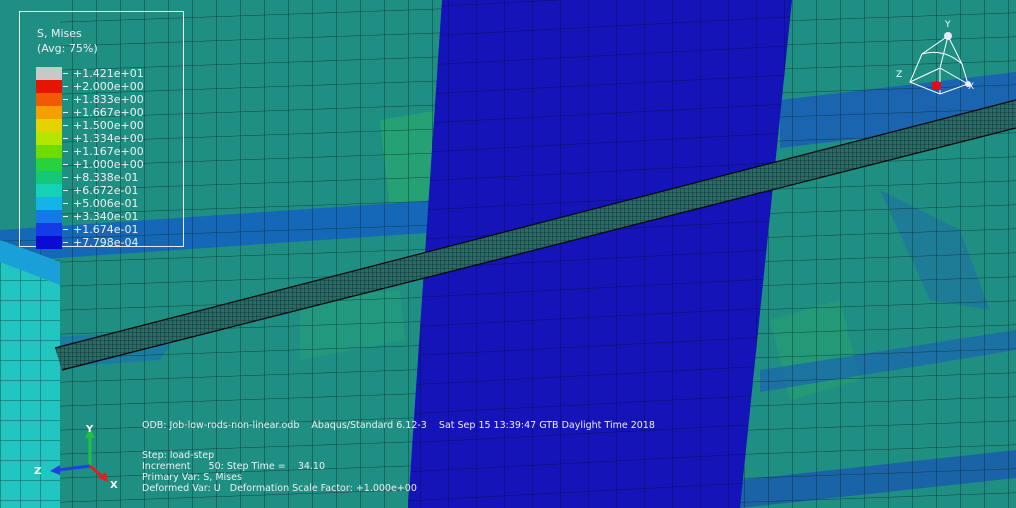  I want to click on step-info-line: Step: load-step, so click(178, 455).